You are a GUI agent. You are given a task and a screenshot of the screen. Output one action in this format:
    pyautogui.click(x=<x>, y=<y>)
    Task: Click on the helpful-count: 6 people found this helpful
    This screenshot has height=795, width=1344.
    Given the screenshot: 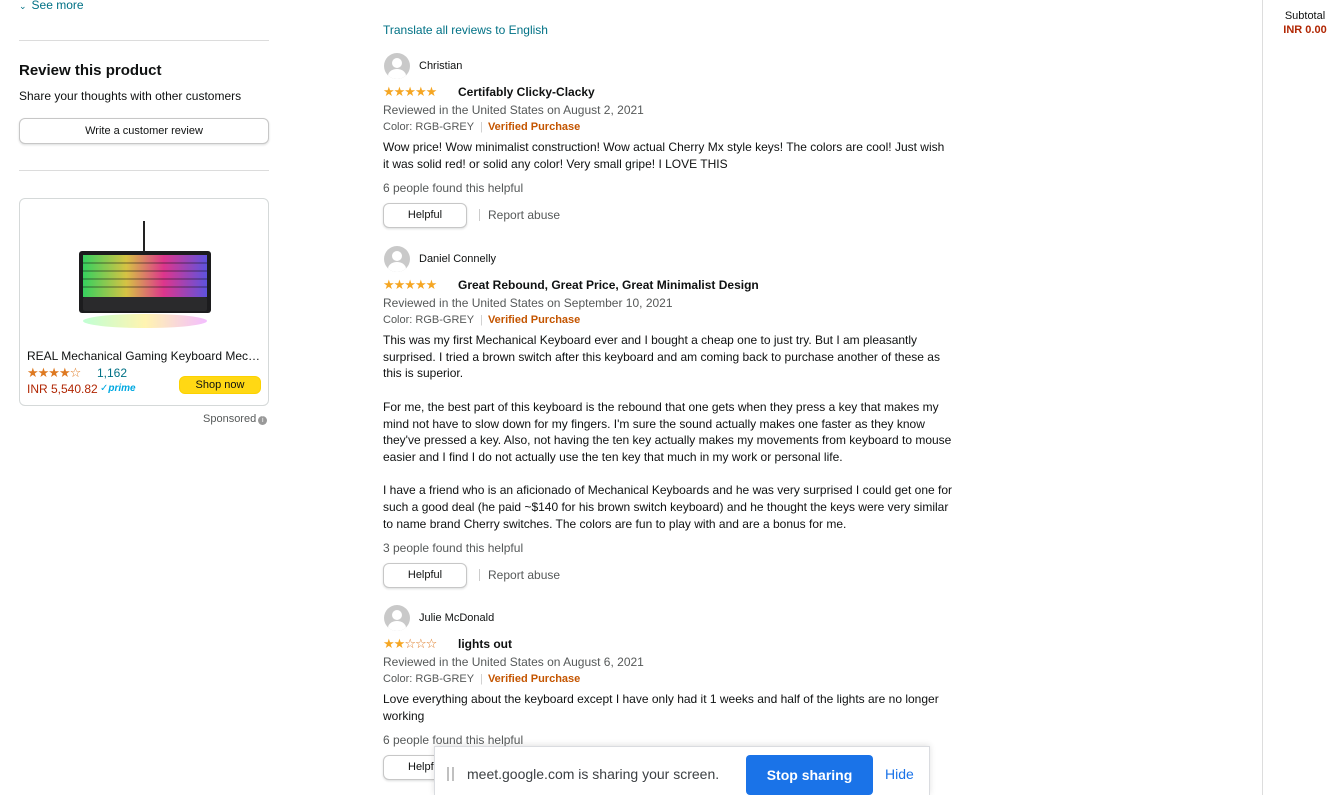 What is the action you would take?
    pyautogui.click(x=453, y=188)
    